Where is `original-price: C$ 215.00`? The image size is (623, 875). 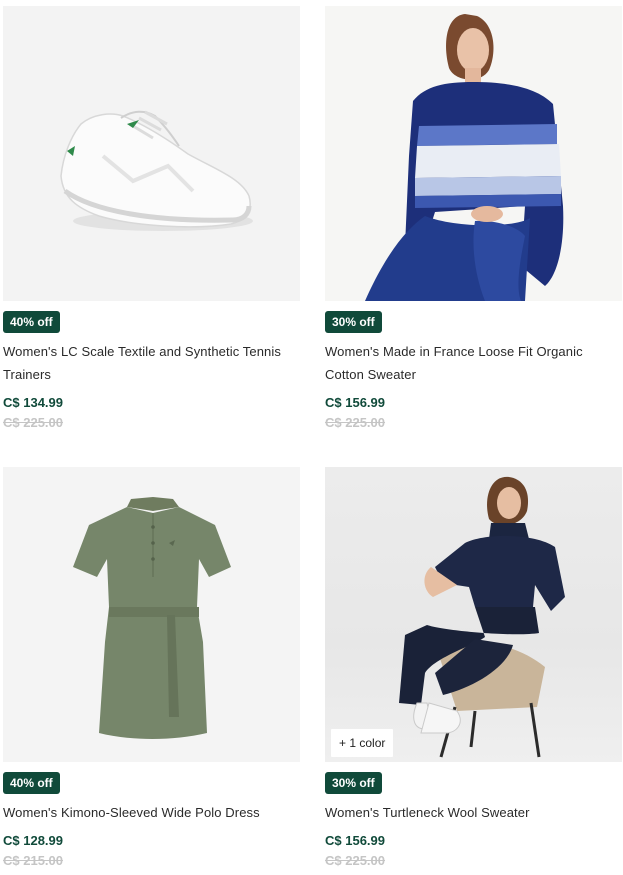
original-price: C$ 215.00 is located at coordinates (33, 860).